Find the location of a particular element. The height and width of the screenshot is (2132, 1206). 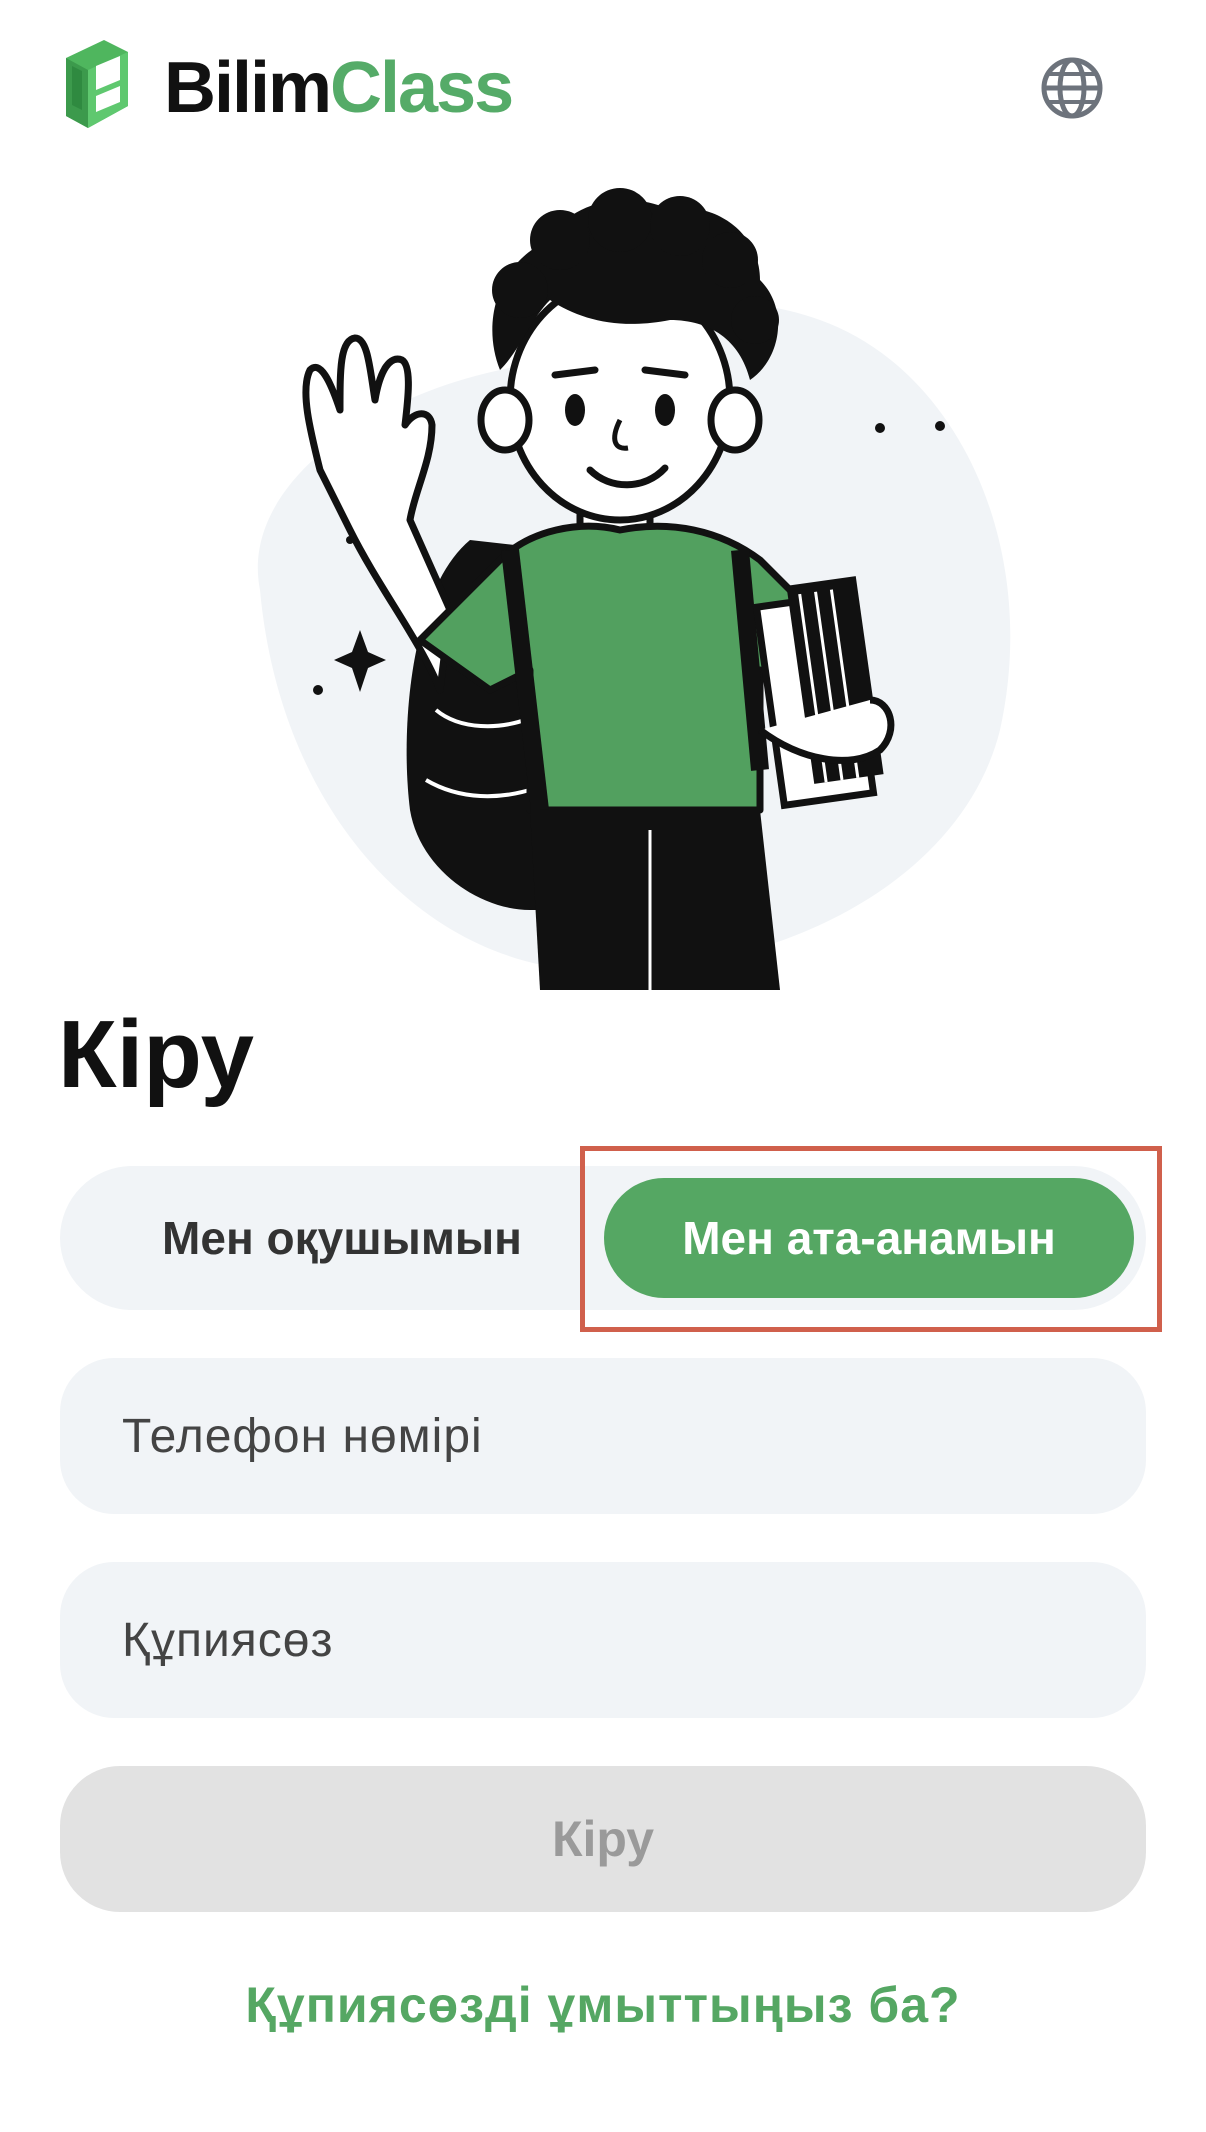

role-selector: Мен оқушымын Мен ата-анамын is located at coordinates (603, 1238).